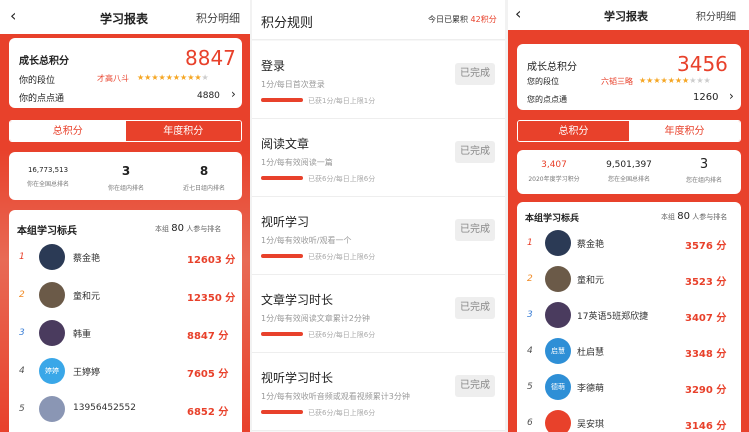  I want to click on rule-progress-text: 已获1分/每日上限1分, so click(342, 101).